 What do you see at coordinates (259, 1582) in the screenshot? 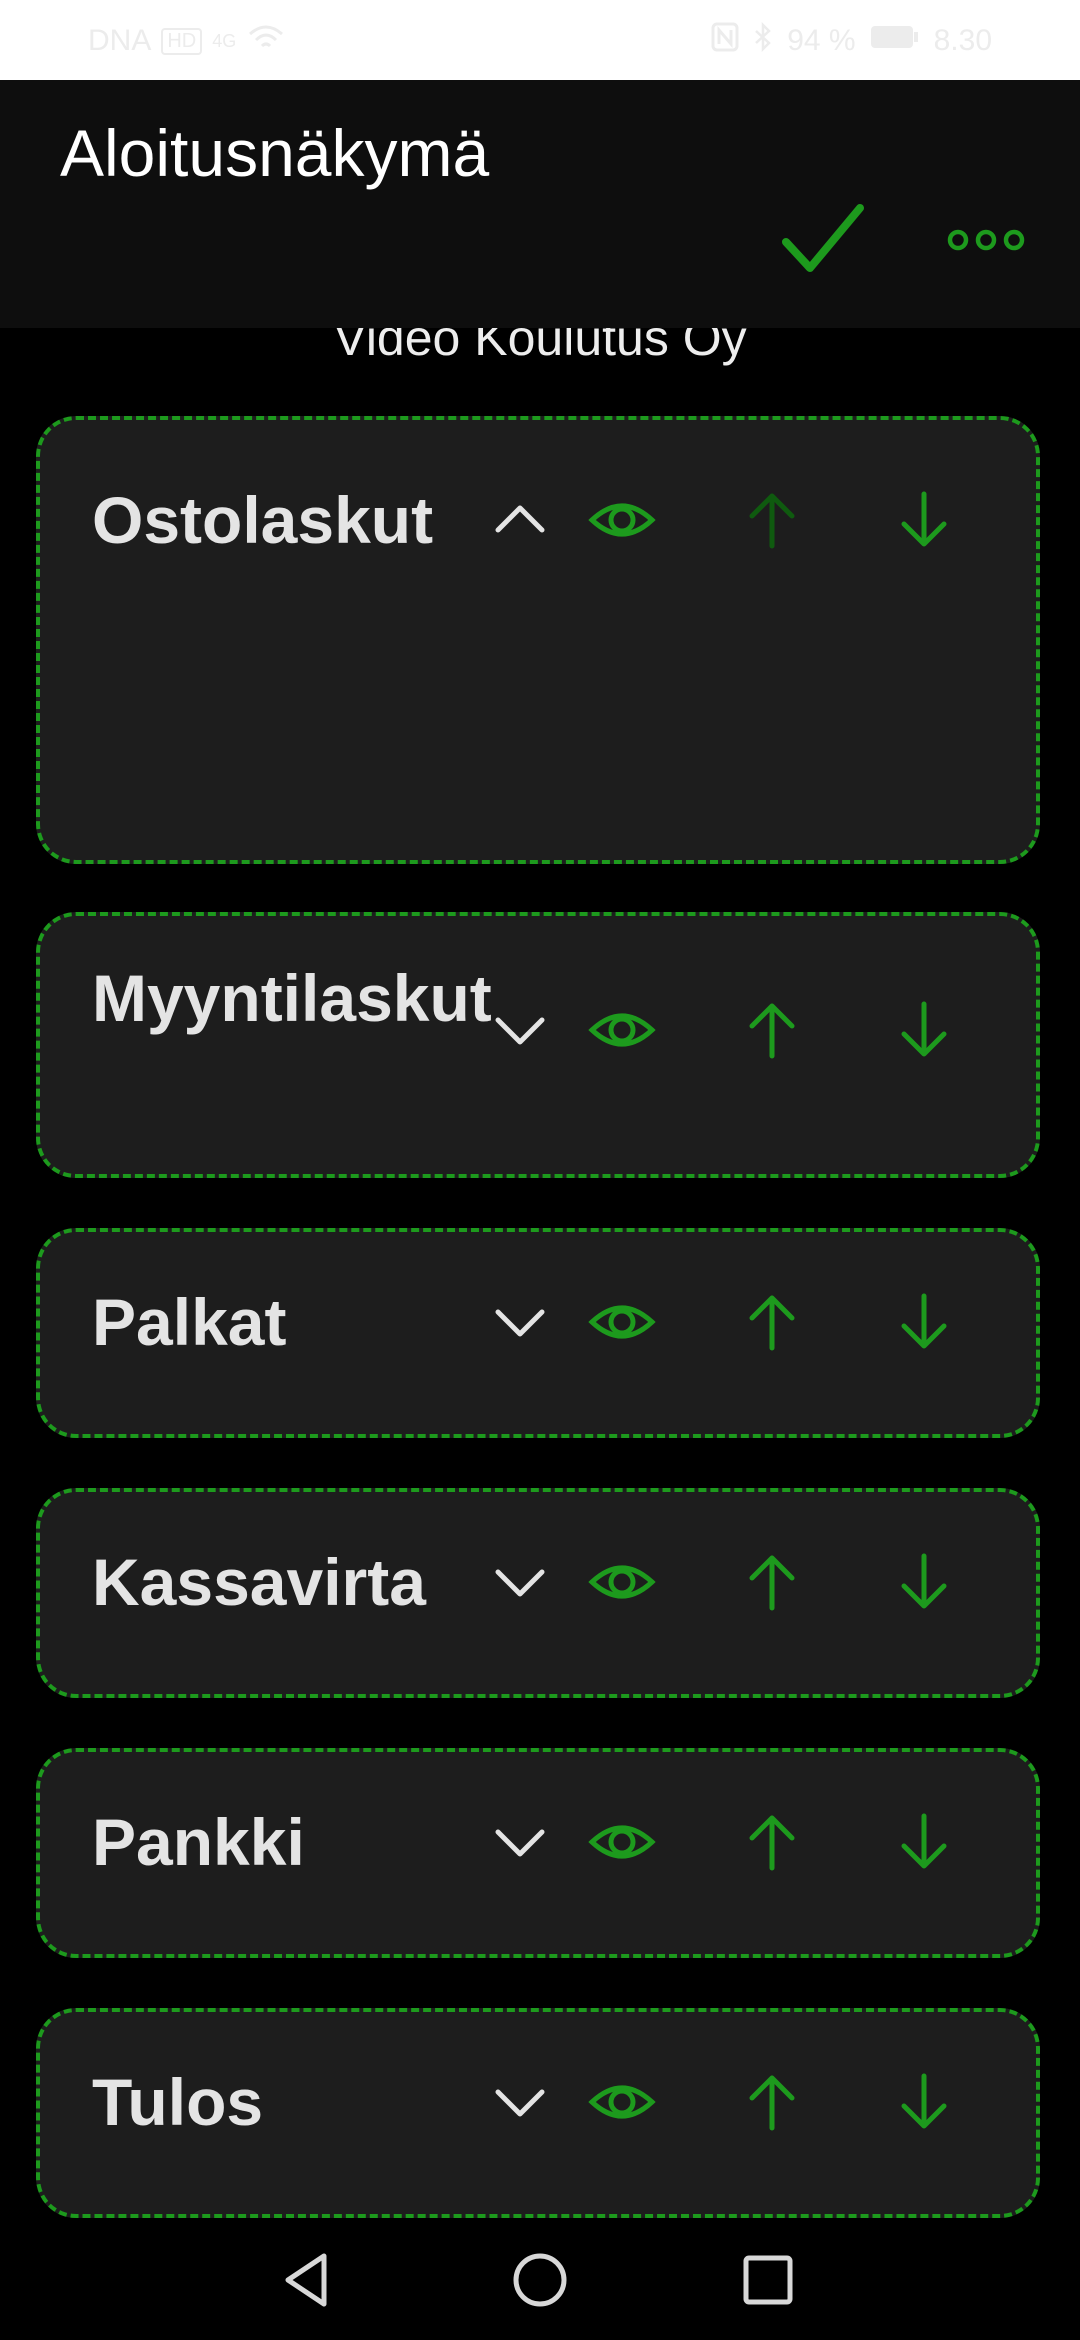
I see `widget-title: Kassavirta` at bounding box center [259, 1582].